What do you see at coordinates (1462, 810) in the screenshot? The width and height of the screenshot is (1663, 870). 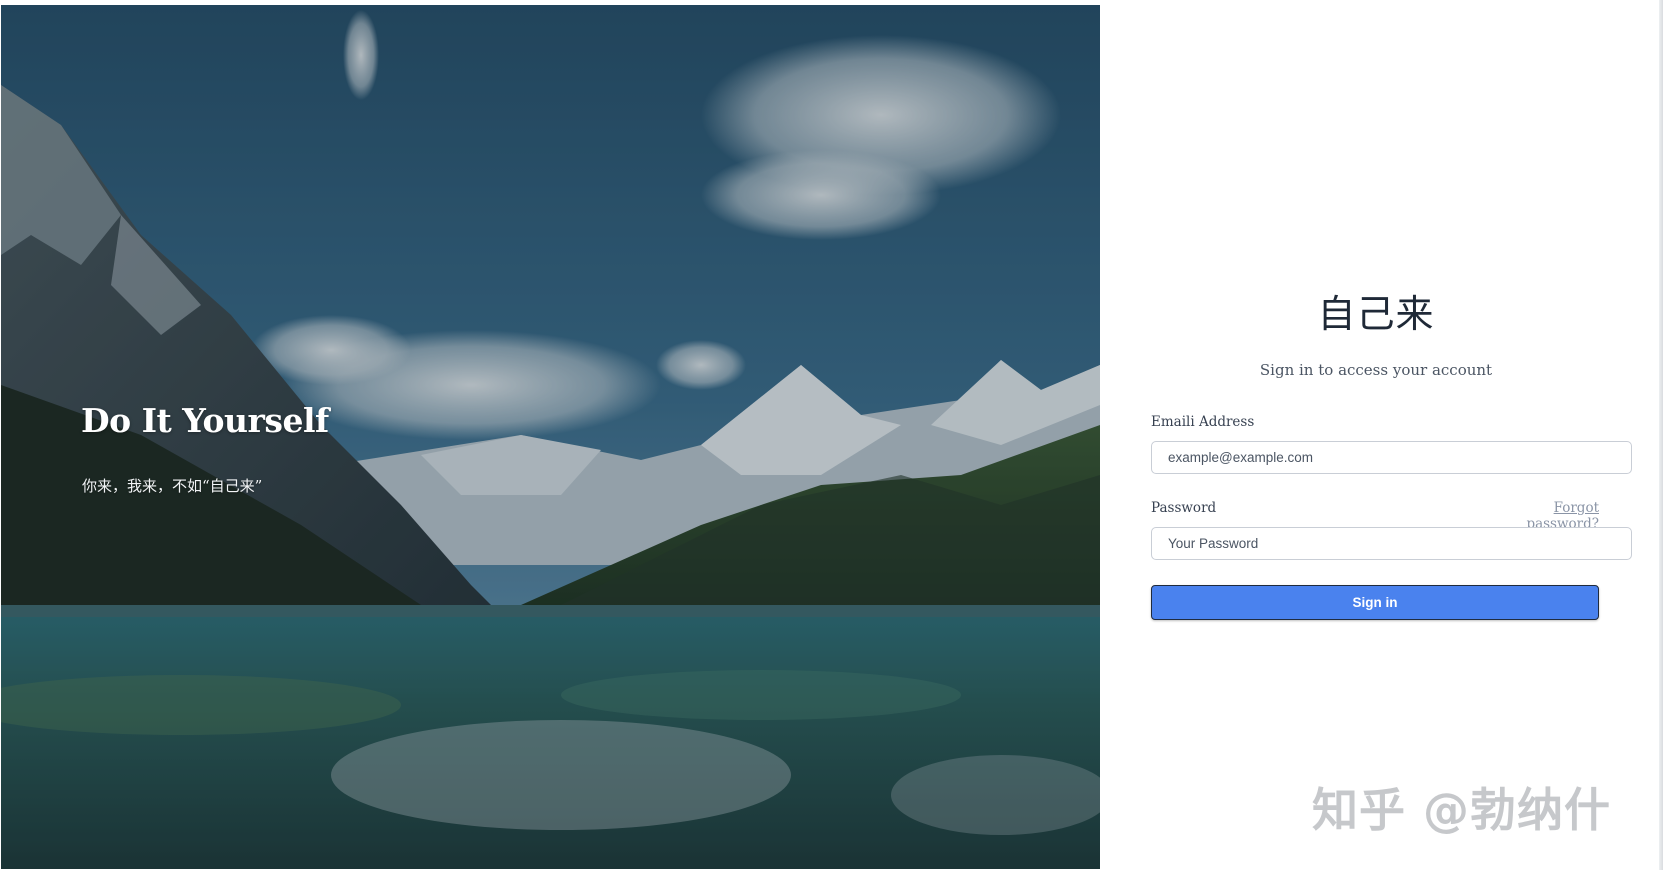 I see `watermark-text: 知乎 @勃纳什` at bounding box center [1462, 810].